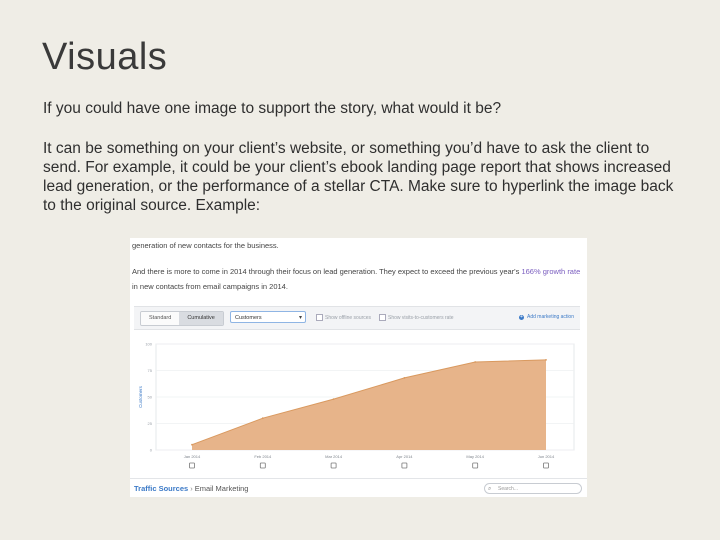  I want to click on slide-title: Visuals, so click(105, 57).